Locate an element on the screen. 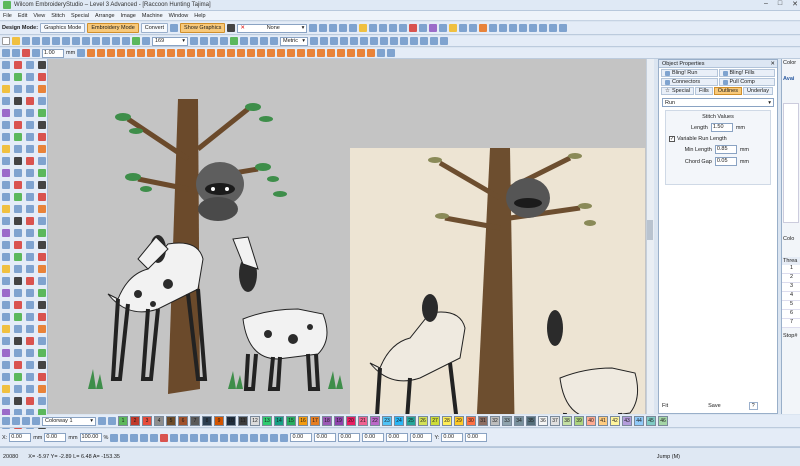 This screenshot has width=800, height=466. color-swatch-36: 36 is located at coordinates (543, 421).